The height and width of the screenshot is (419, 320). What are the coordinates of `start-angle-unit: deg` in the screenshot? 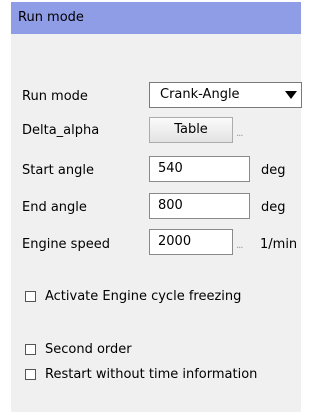 It's located at (273, 170).